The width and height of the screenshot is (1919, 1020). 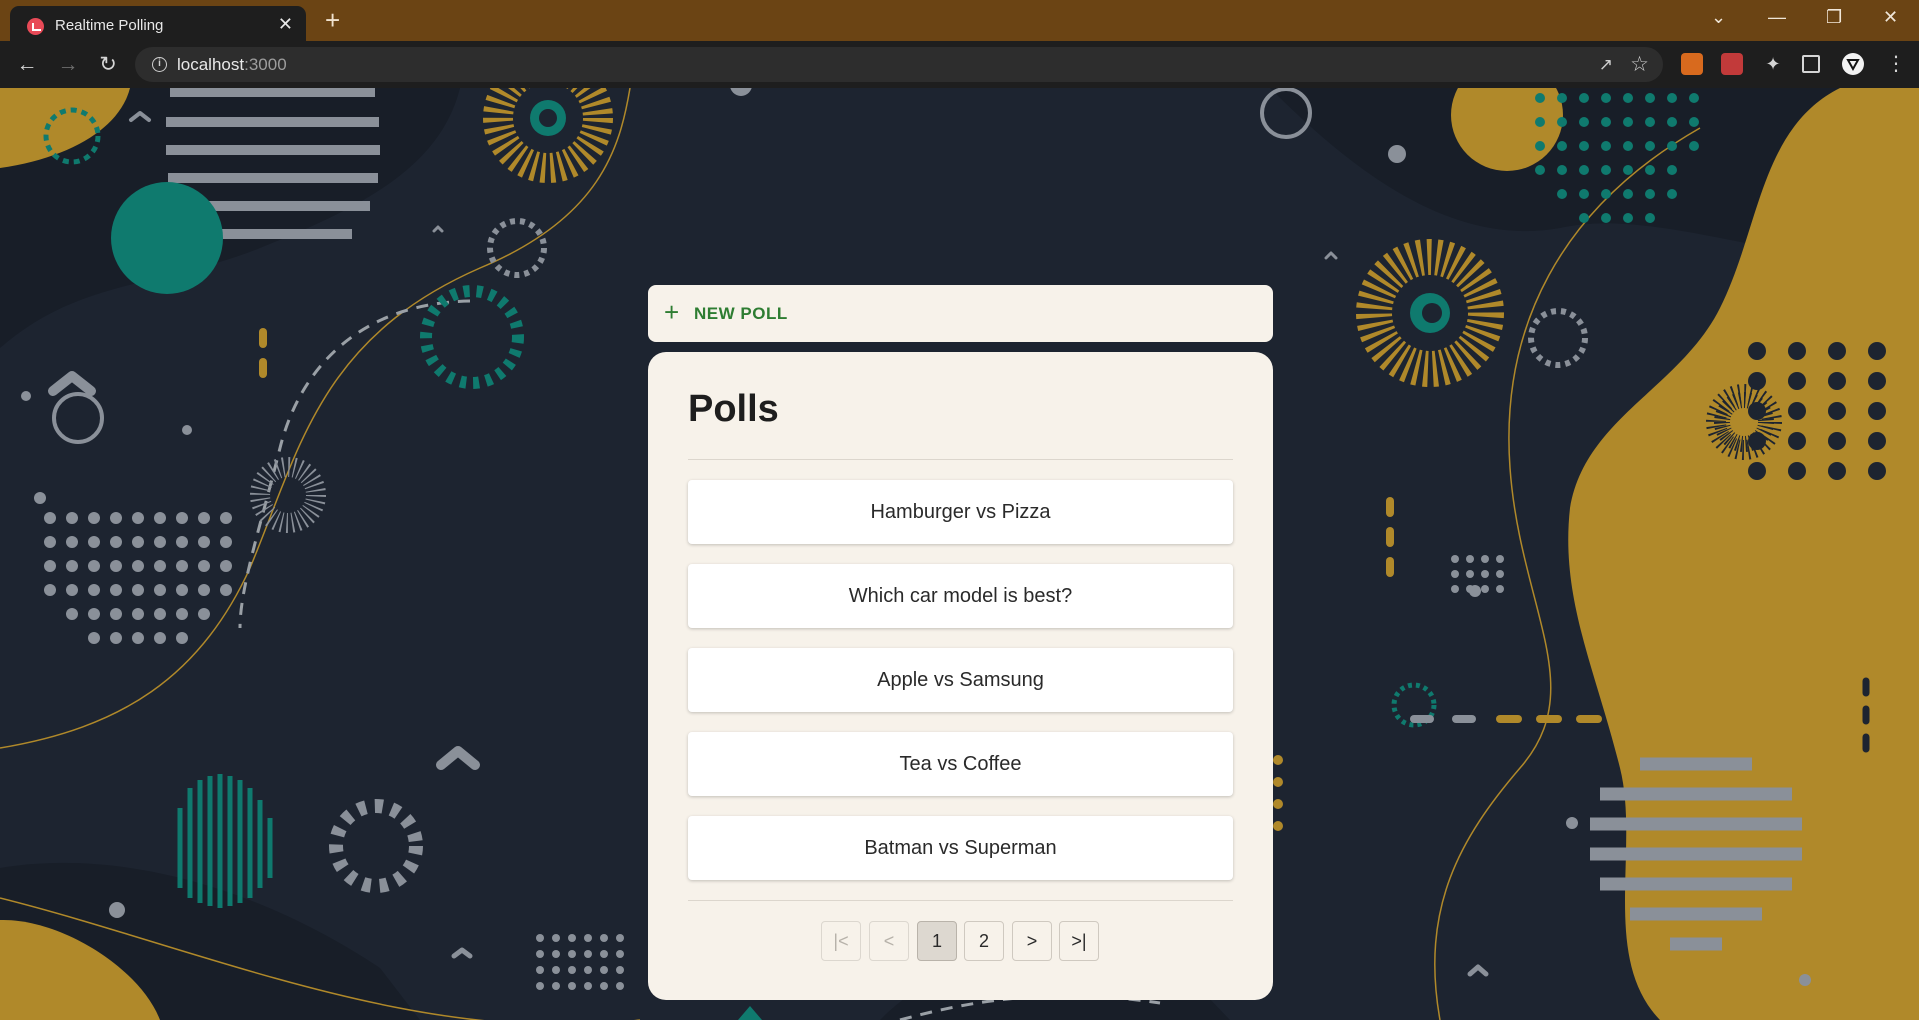 I want to click on menu-kebab-icon: ⋮, so click(x=1896, y=64).